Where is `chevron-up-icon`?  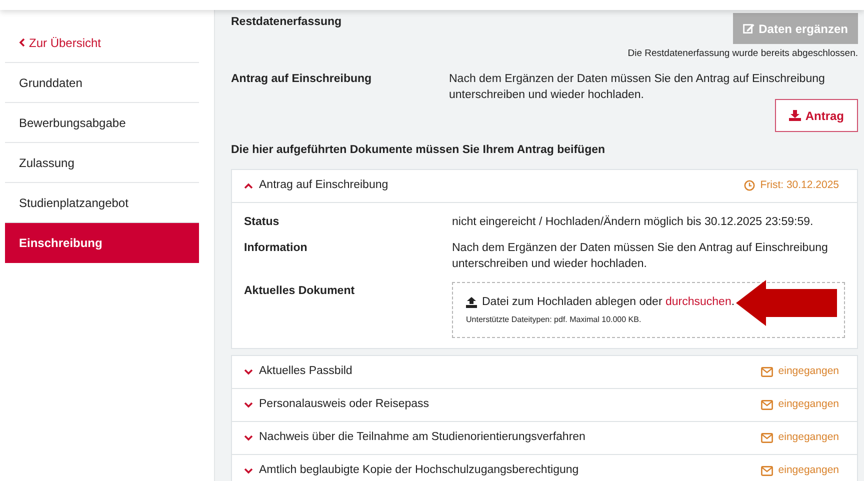 chevron-up-icon is located at coordinates (248, 185).